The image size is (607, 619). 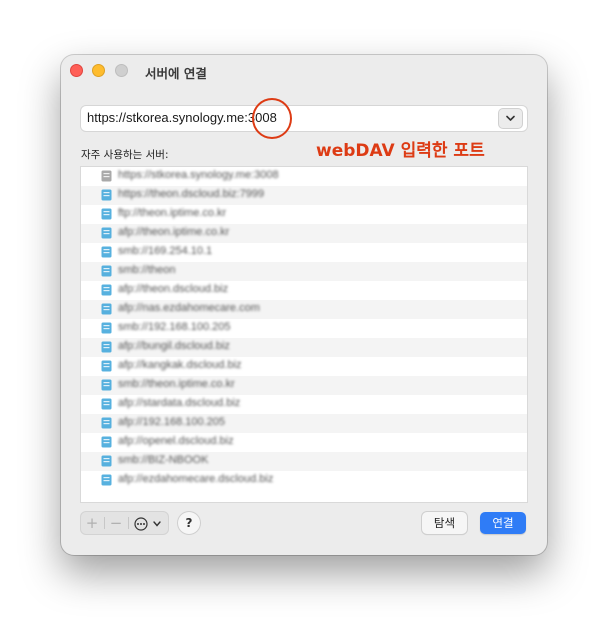 I want to click on server-list-item: afp://openel.dscloud.biz, so click(x=304, y=442).